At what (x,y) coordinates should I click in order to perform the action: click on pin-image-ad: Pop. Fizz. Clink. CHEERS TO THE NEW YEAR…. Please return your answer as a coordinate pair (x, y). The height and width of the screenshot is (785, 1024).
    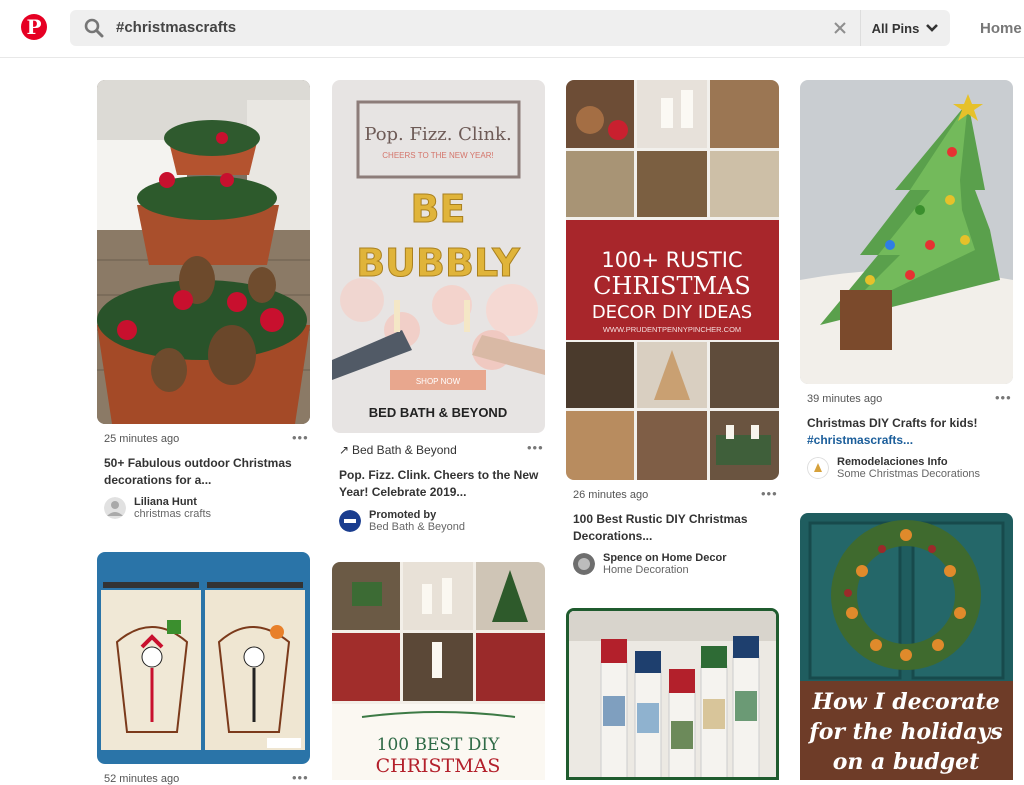
    Looking at the image, I should click on (438, 256).